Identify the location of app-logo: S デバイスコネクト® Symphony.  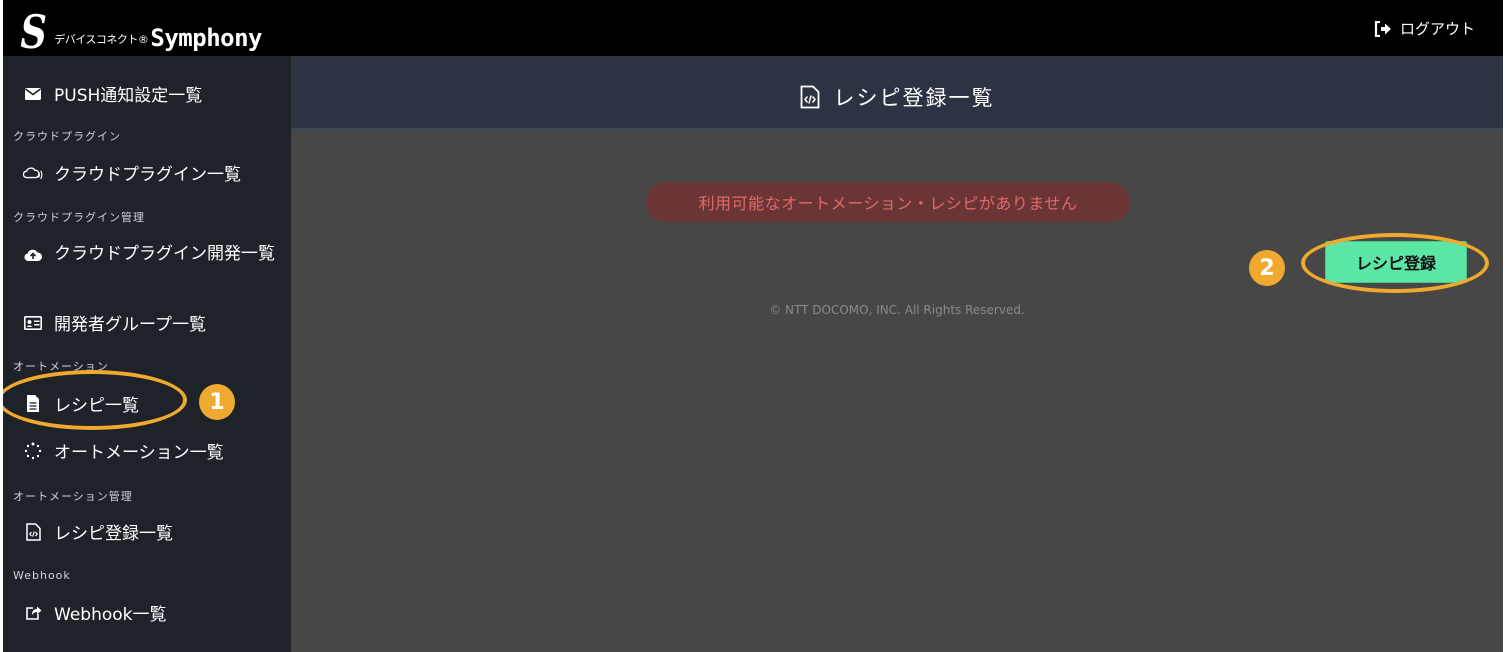
(139, 30).